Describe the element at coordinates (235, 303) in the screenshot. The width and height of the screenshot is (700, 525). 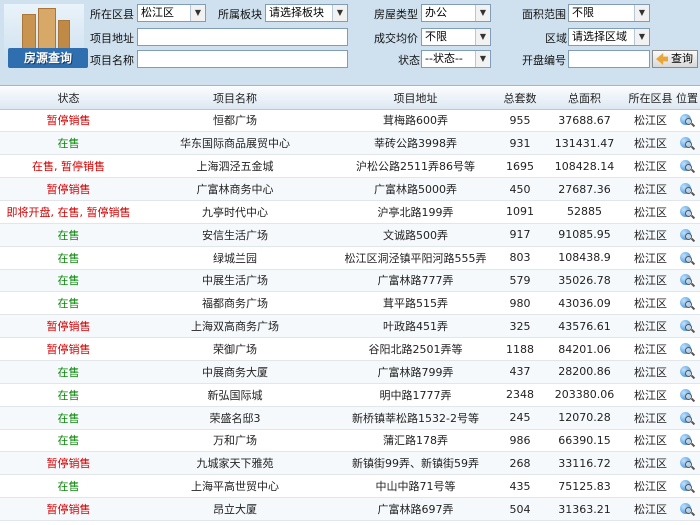
I see `project-name-link: 福都商务广场` at that location.